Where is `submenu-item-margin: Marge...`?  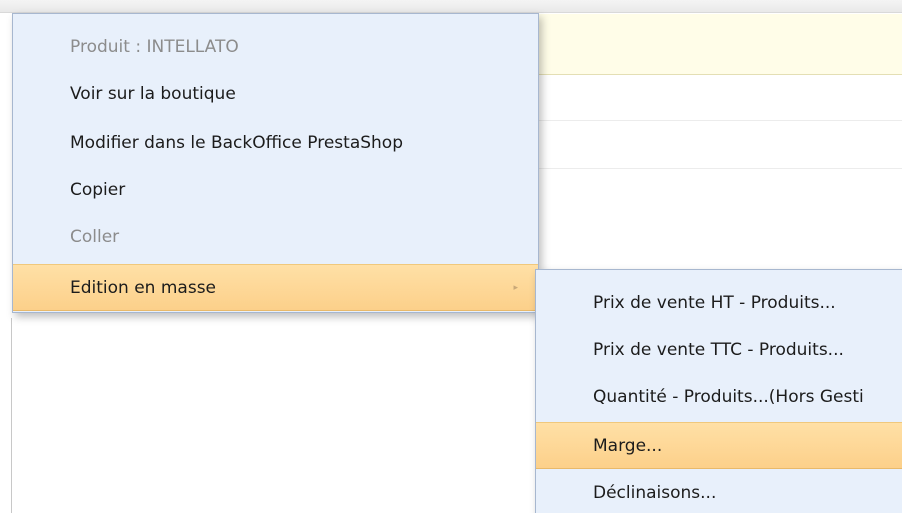
submenu-item-margin: Marge... is located at coordinates (719, 445).